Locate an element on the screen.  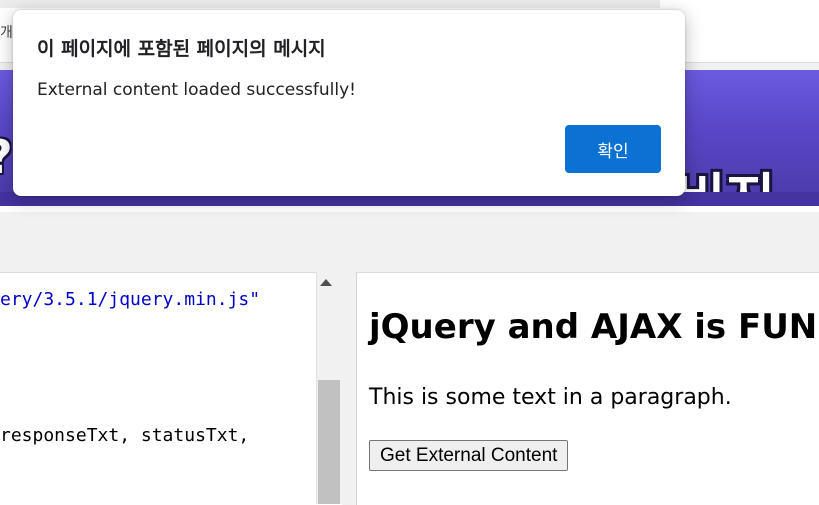
background-tab-text: 개 is located at coordinates (6, 33).